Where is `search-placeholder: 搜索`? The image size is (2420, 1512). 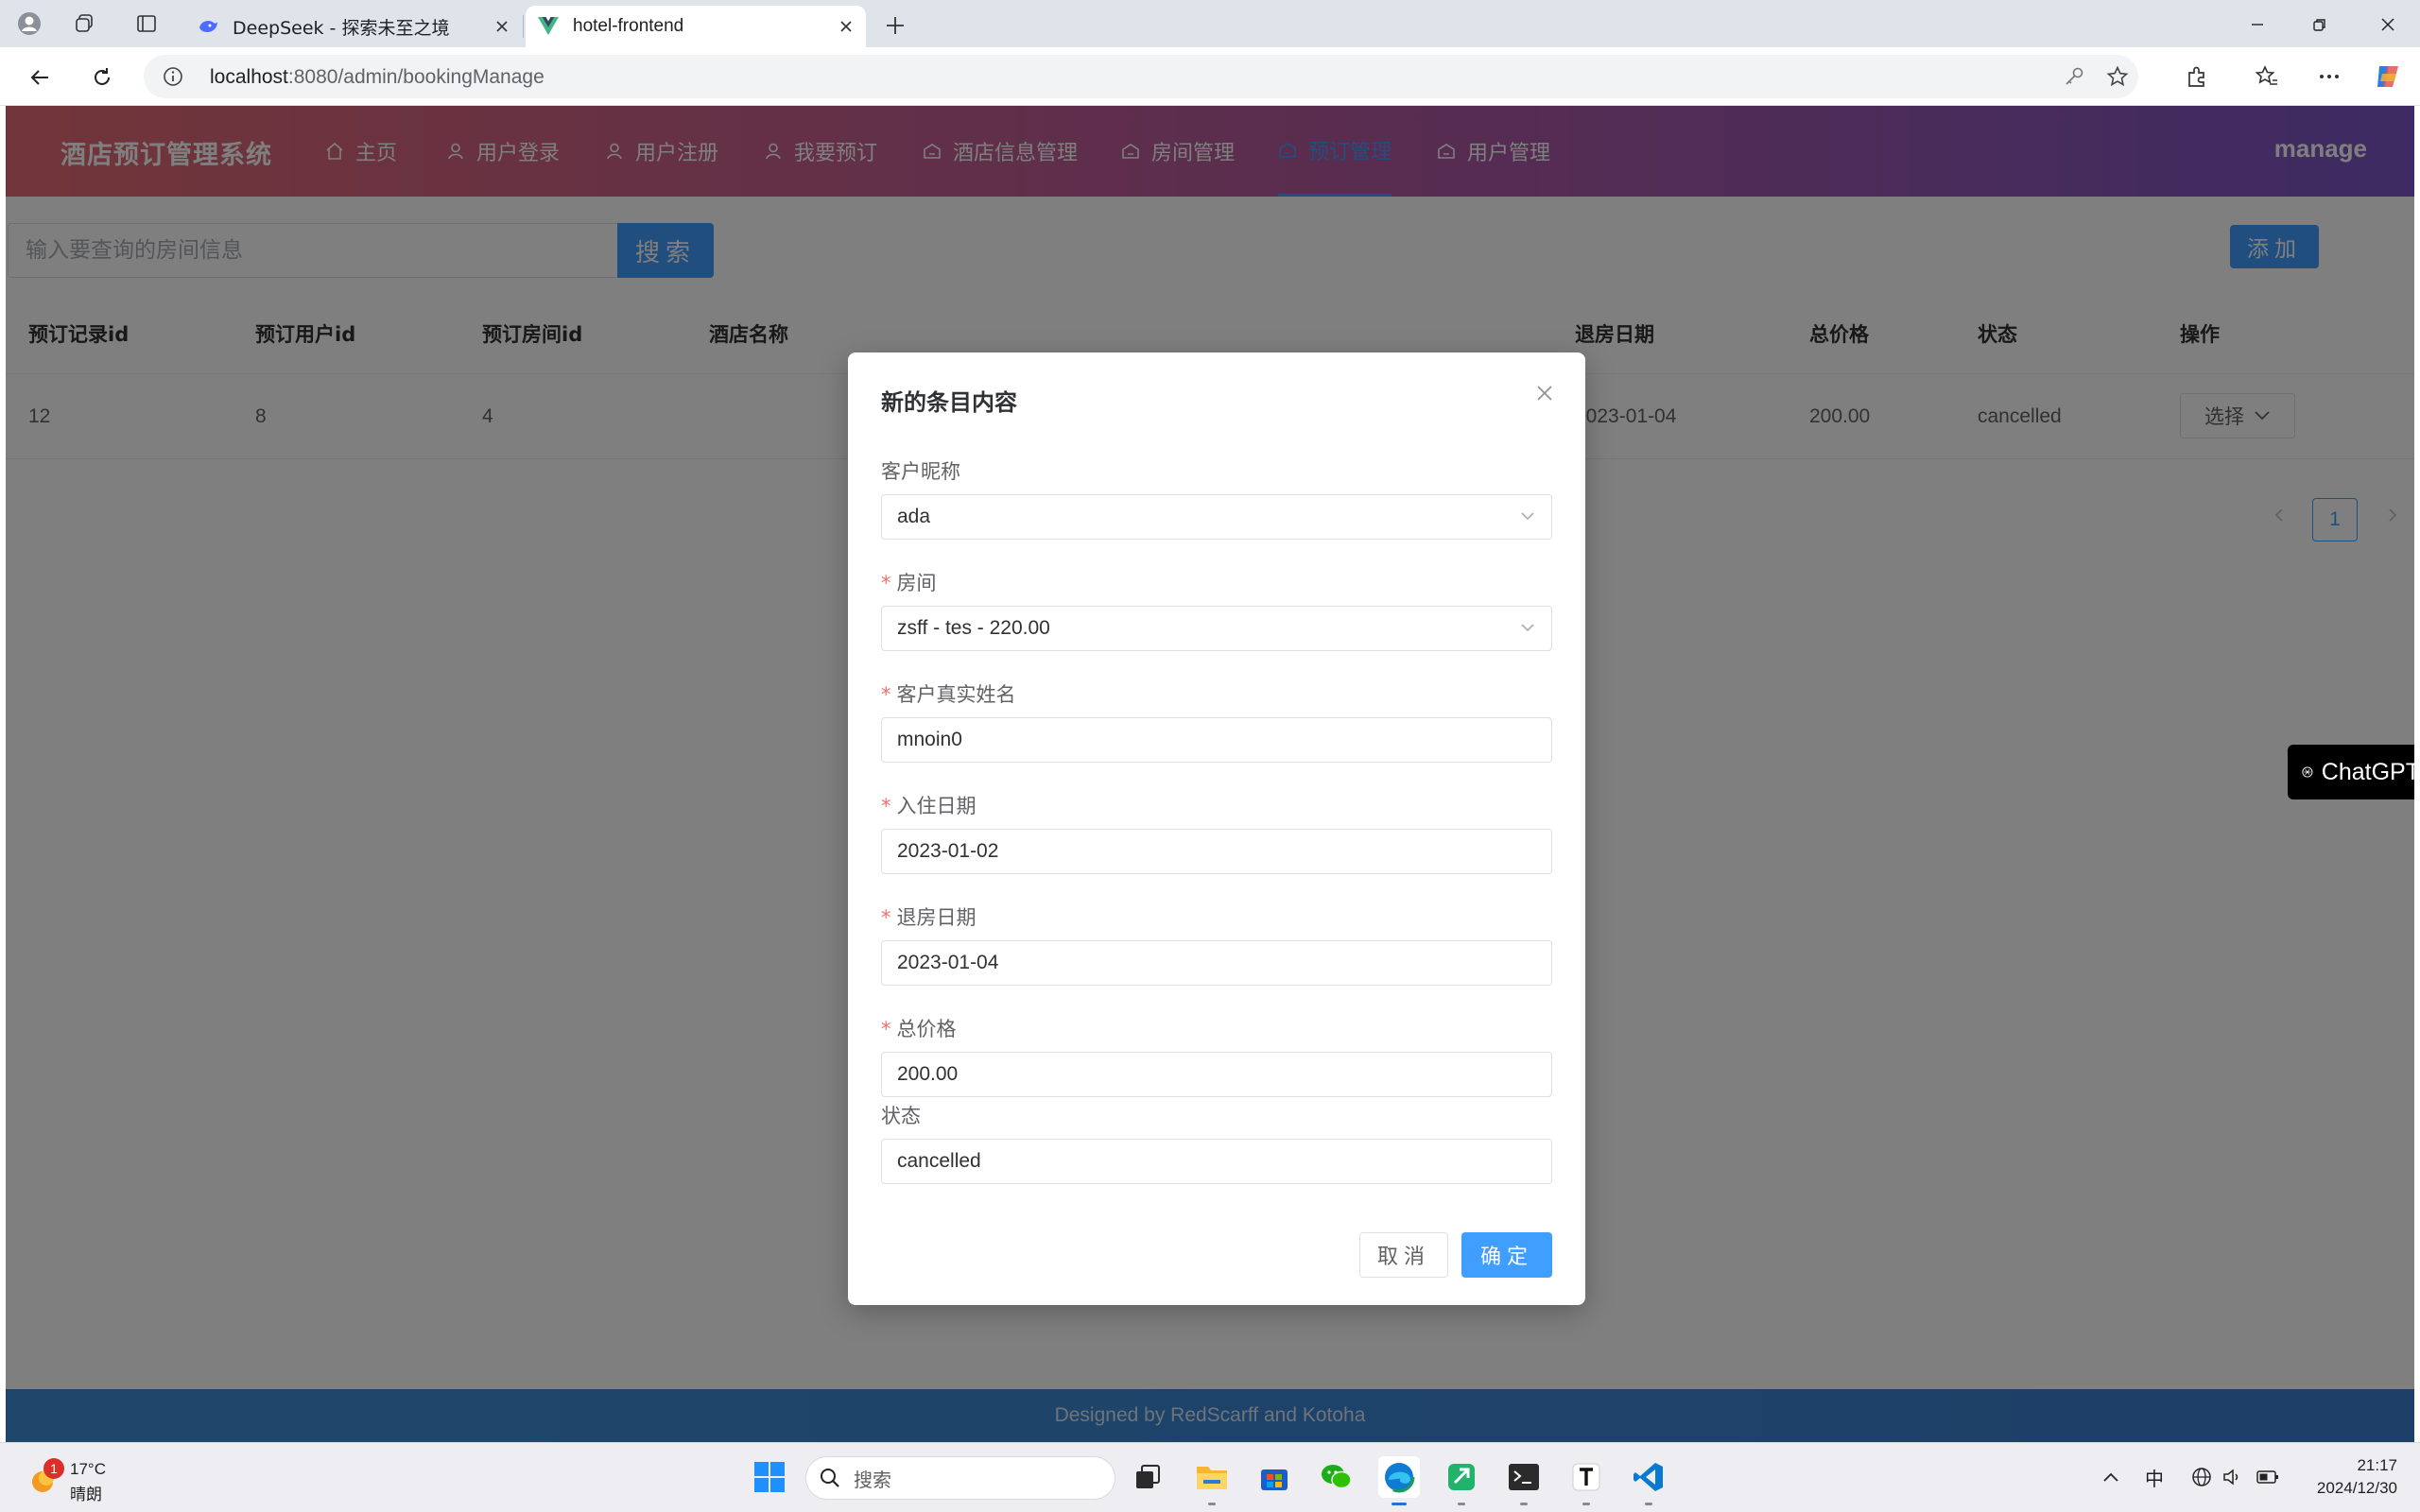 search-placeholder: 搜索 is located at coordinates (872, 1479).